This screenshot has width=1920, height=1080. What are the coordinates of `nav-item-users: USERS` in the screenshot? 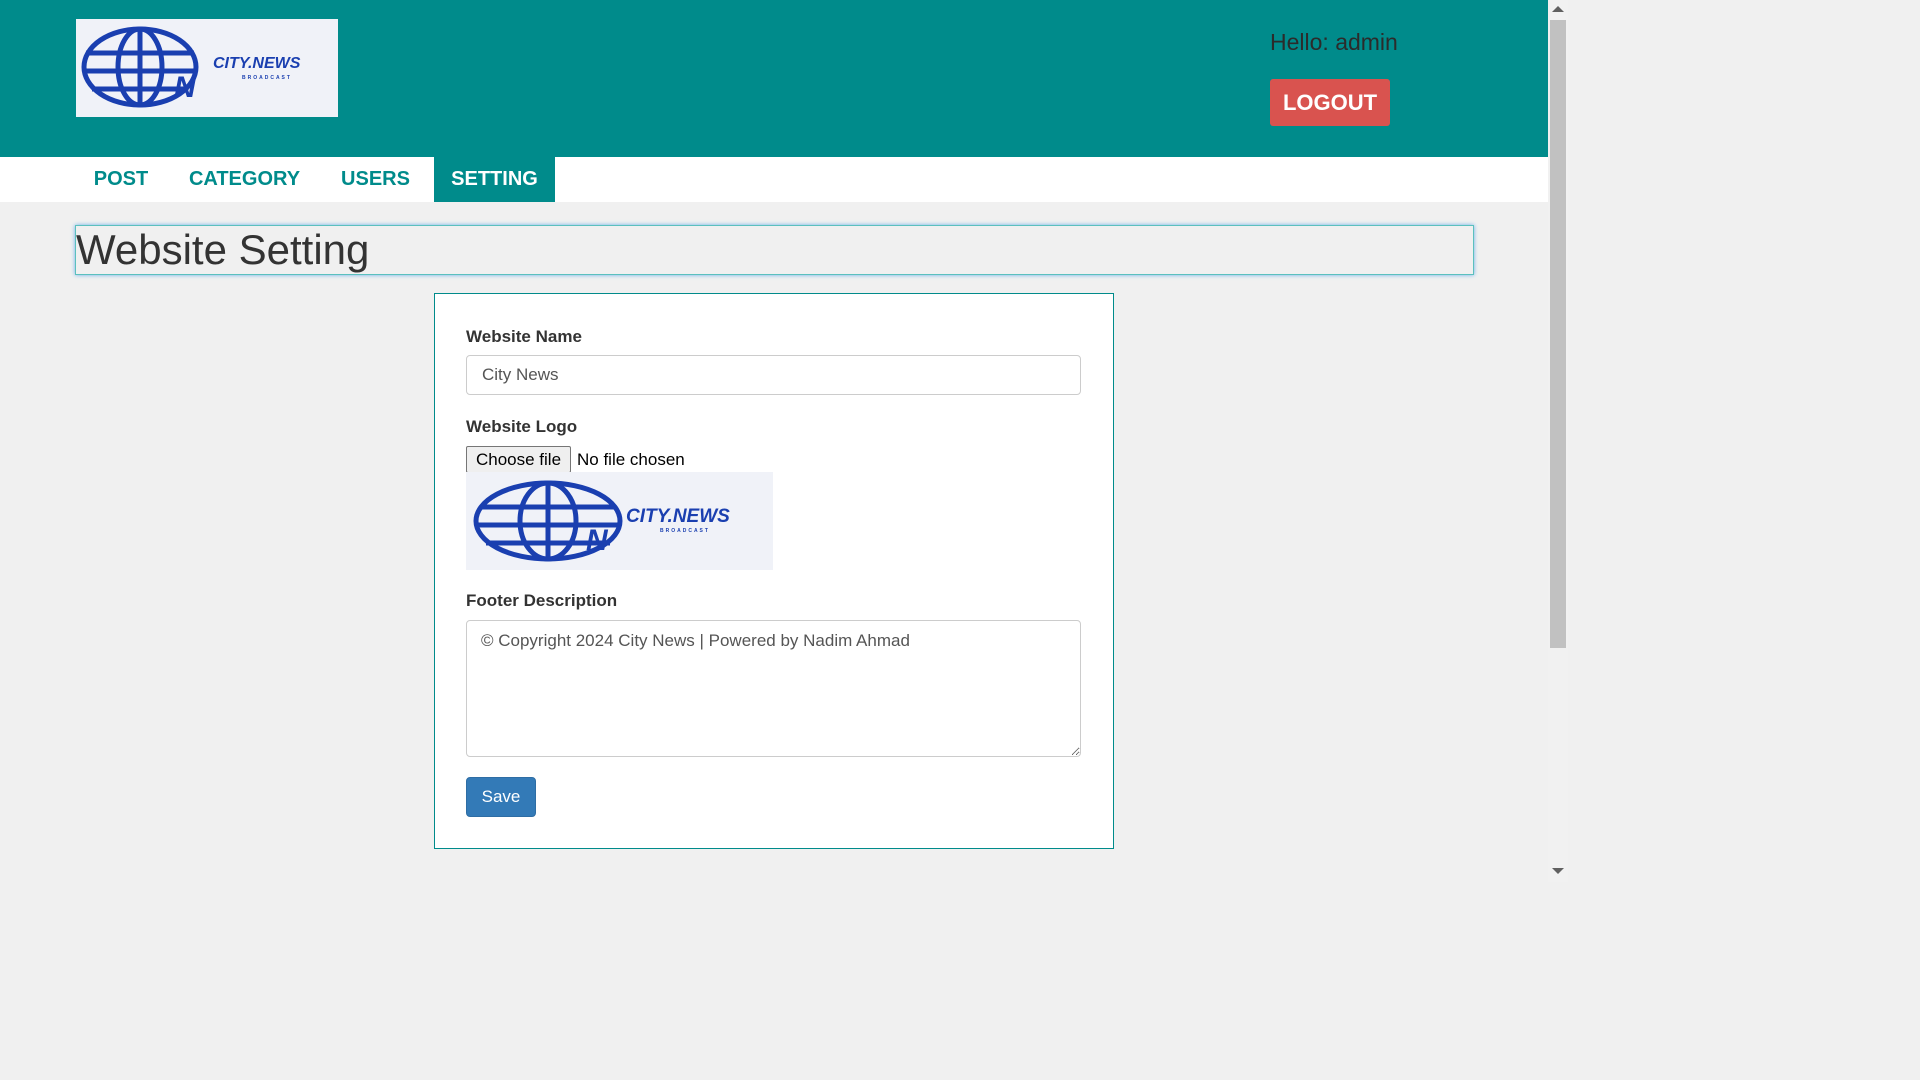 It's located at (375, 179).